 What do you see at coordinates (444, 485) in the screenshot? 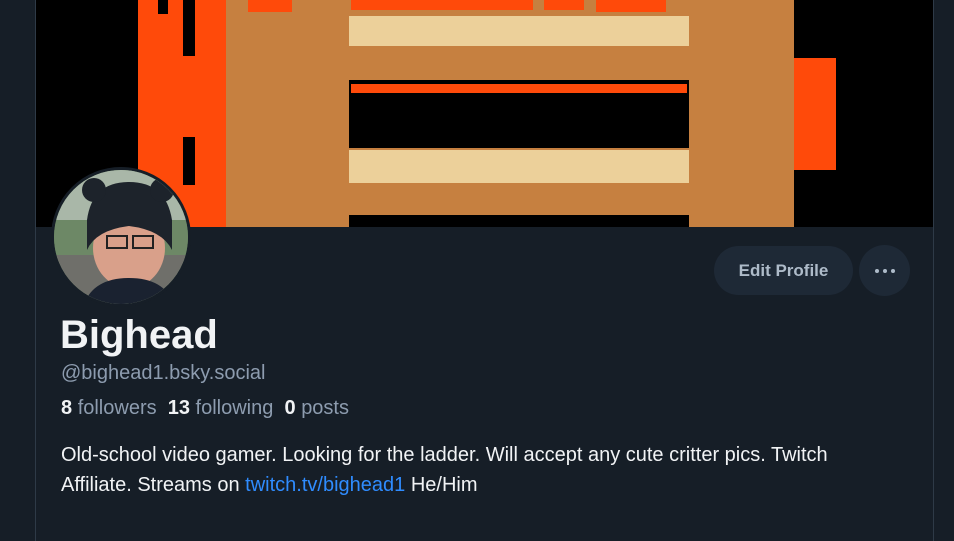
I see `bio-pronouns: He/Him` at bounding box center [444, 485].